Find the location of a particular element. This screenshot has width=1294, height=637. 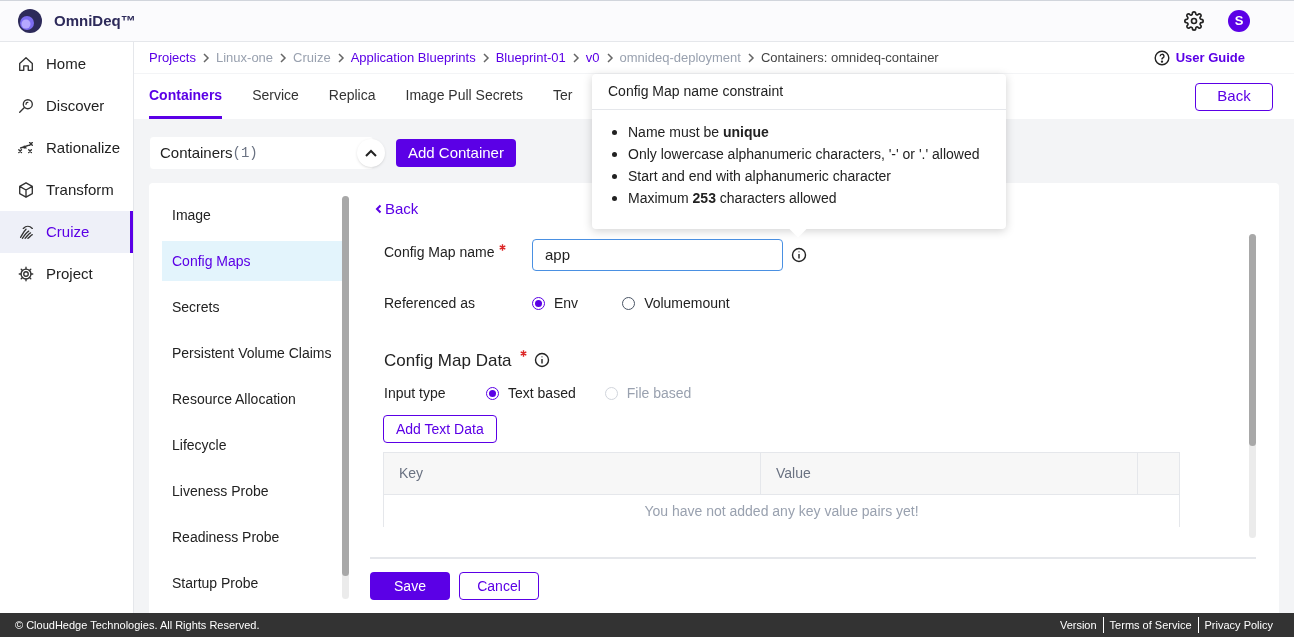

constraint-item: Name must be unique is located at coordinates (698, 132).